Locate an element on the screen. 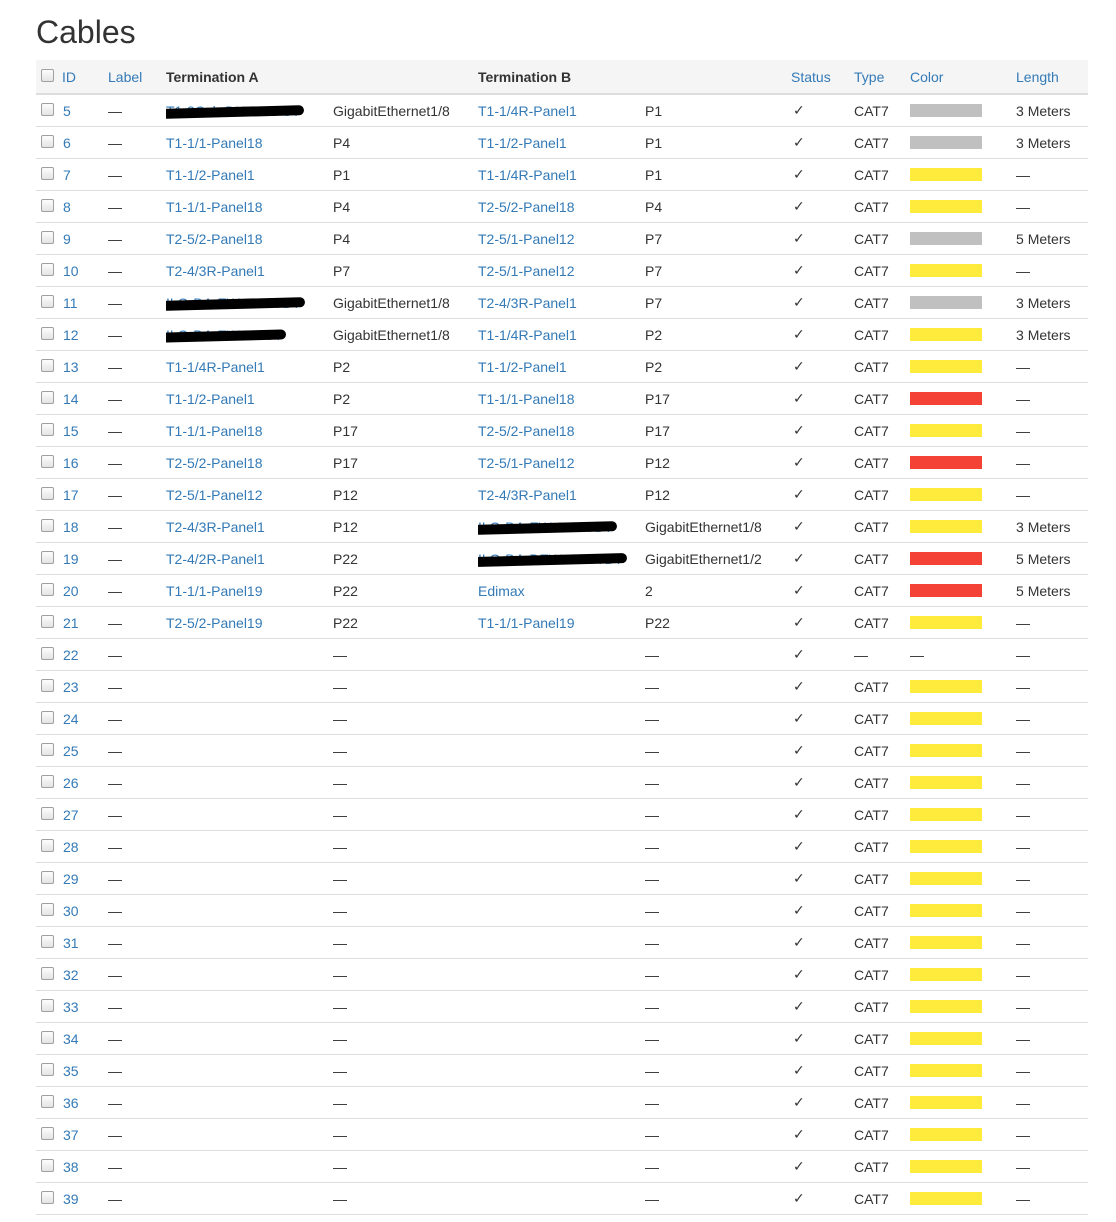 This screenshot has width=1116, height=1222. cable-id-link: 32 is located at coordinates (71, 975).